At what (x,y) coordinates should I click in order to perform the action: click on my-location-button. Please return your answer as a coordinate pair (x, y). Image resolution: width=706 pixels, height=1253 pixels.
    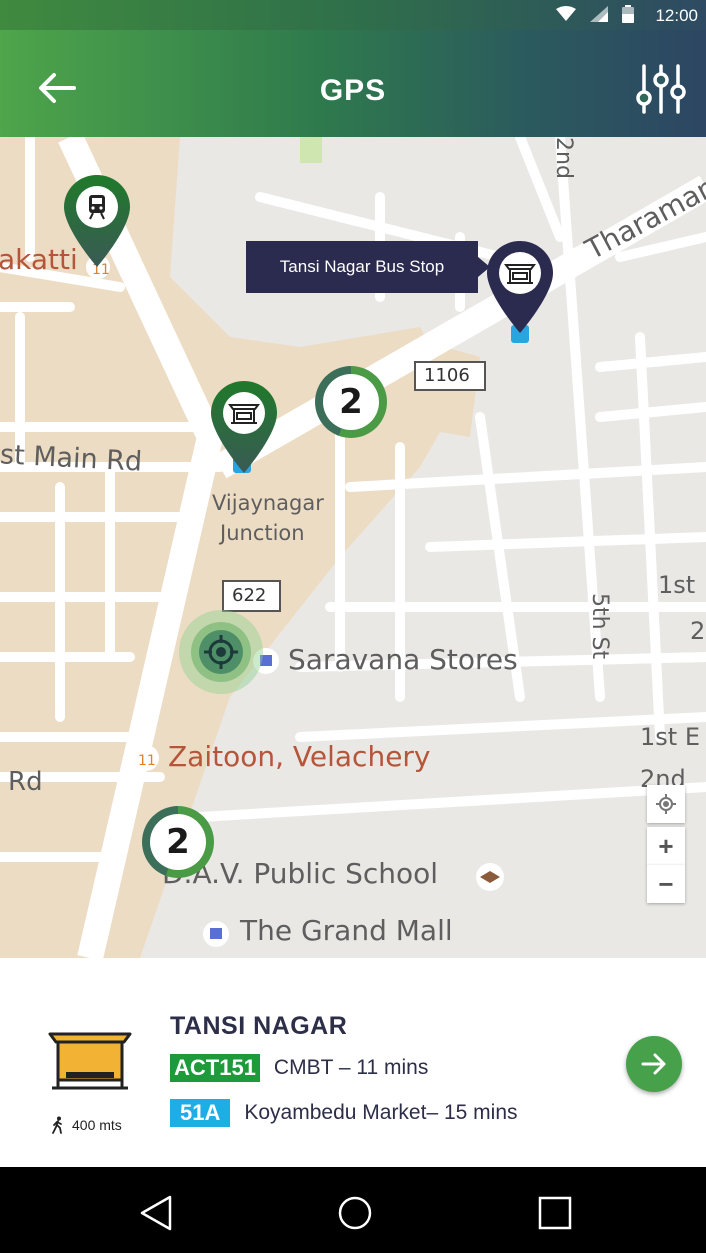
    Looking at the image, I should click on (666, 804).